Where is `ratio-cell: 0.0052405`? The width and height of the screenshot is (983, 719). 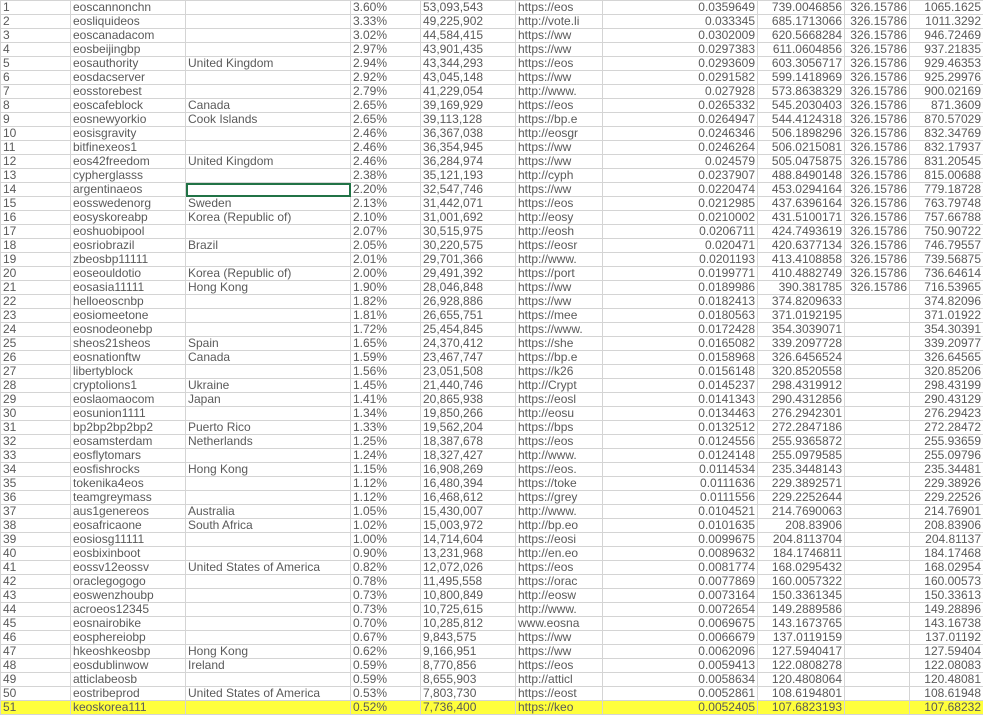 ratio-cell: 0.0052405 is located at coordinates (680, 707).